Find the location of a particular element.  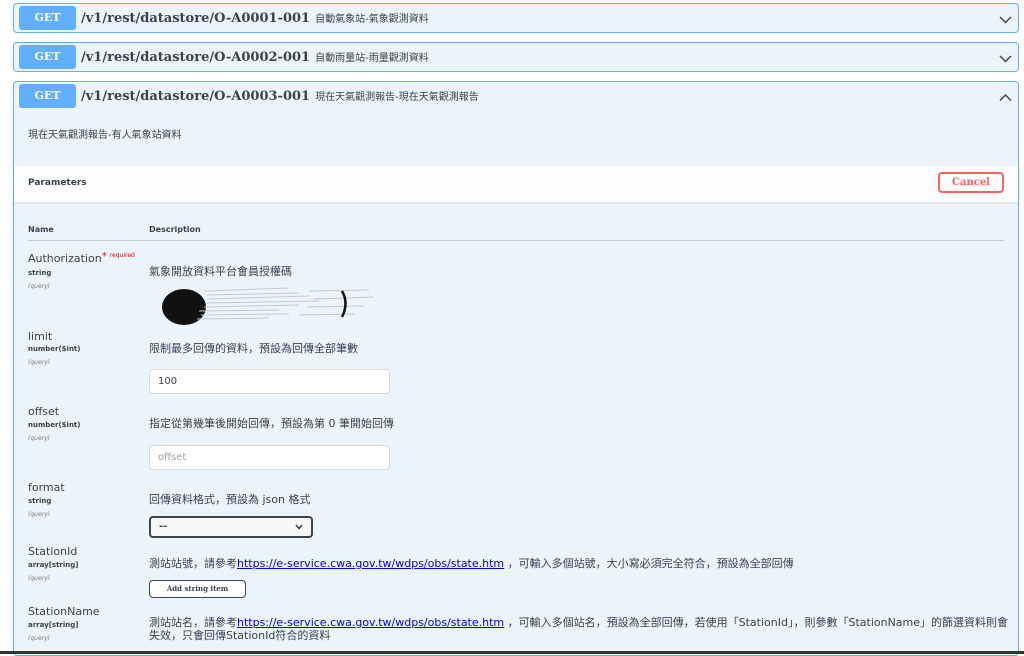

column-header-description: Description is located at coordinates (175, 229).